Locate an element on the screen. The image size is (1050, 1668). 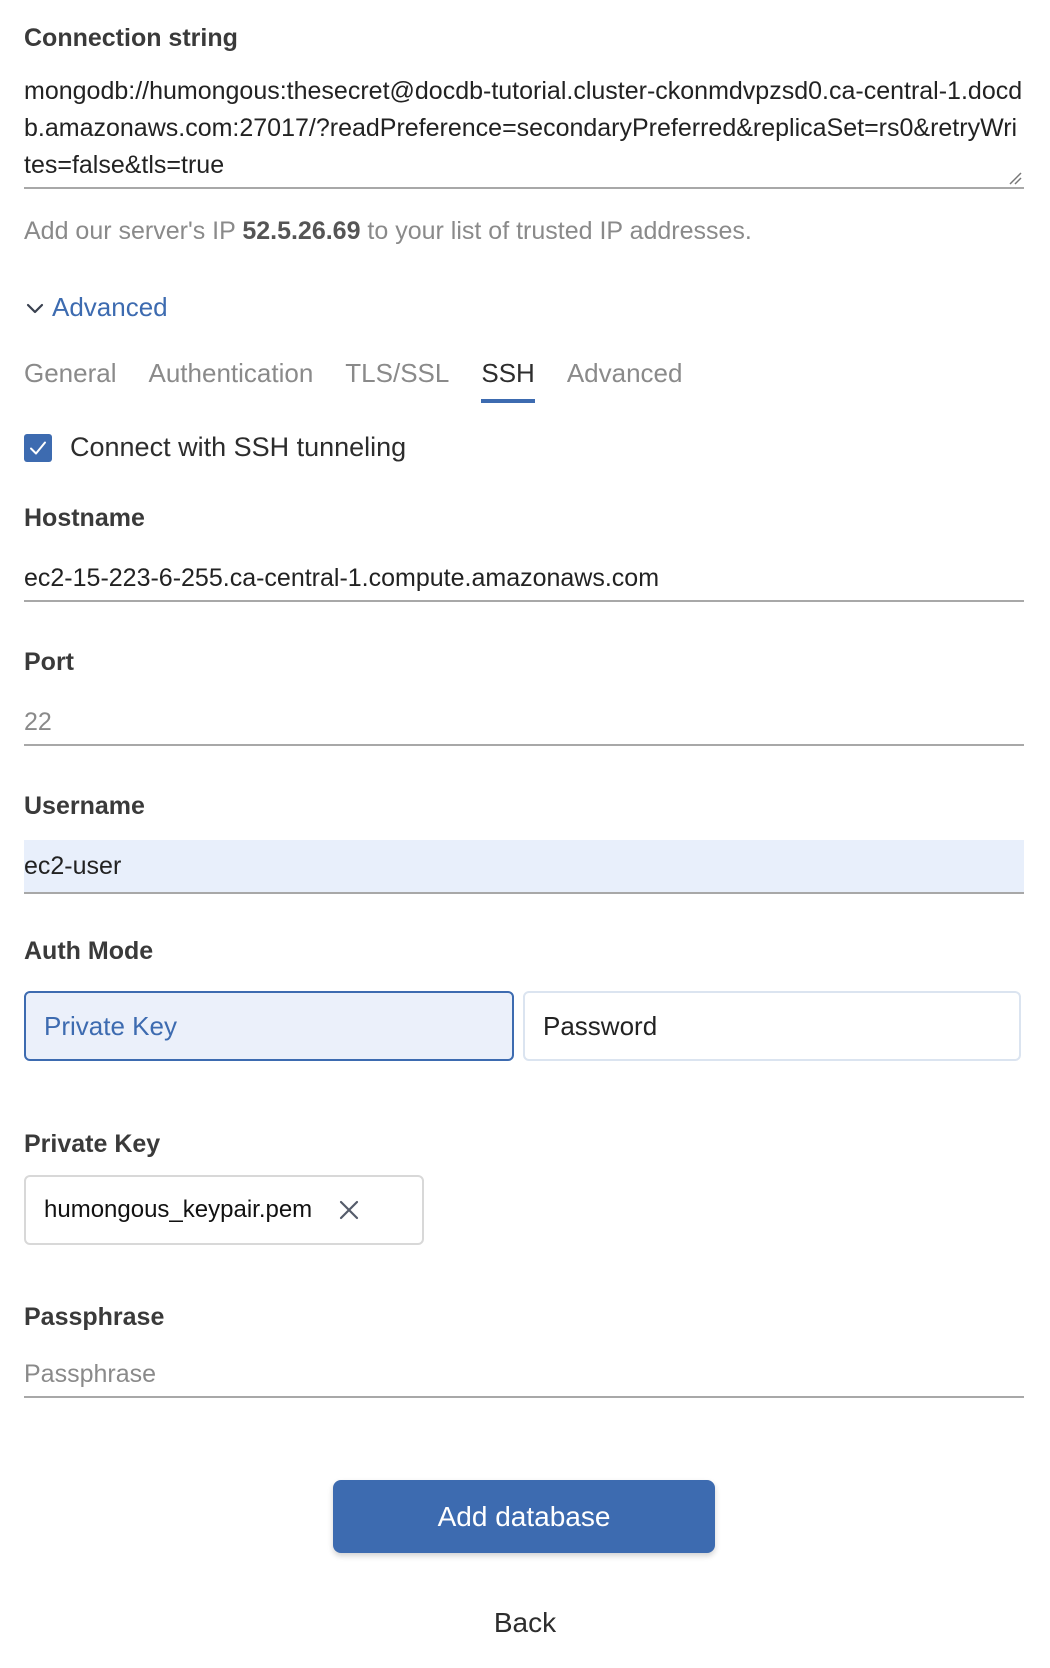
auth-mode-label: Auth Mode is located at coordinates (89, 951).